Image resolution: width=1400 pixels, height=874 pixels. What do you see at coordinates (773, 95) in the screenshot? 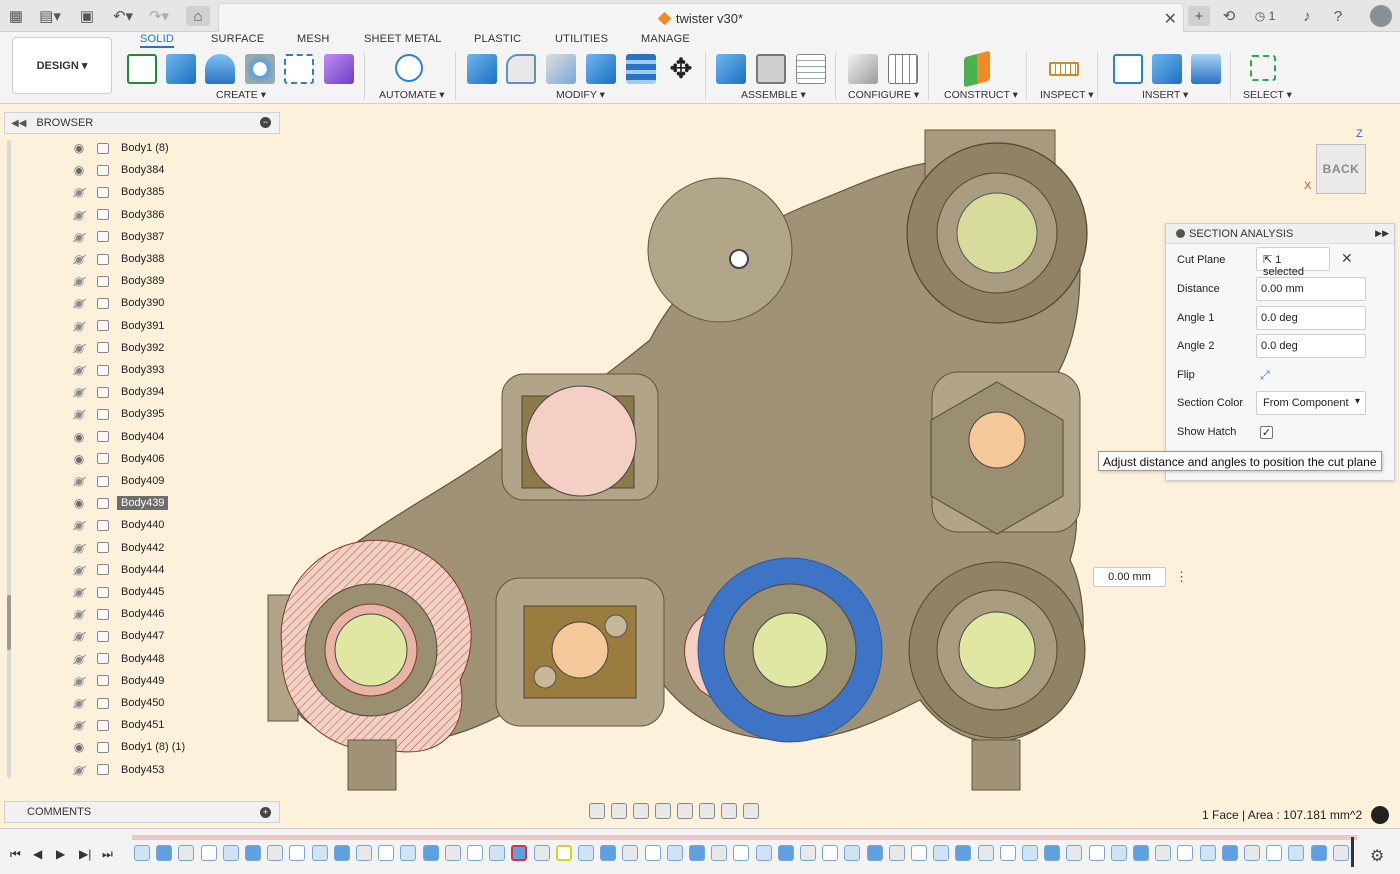
I see `assemble-menu: ASSEMBLE ▾` at bounding box center [773, 95].